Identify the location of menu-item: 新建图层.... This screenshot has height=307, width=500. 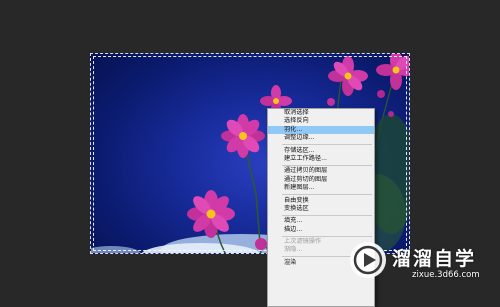
(321, 188).